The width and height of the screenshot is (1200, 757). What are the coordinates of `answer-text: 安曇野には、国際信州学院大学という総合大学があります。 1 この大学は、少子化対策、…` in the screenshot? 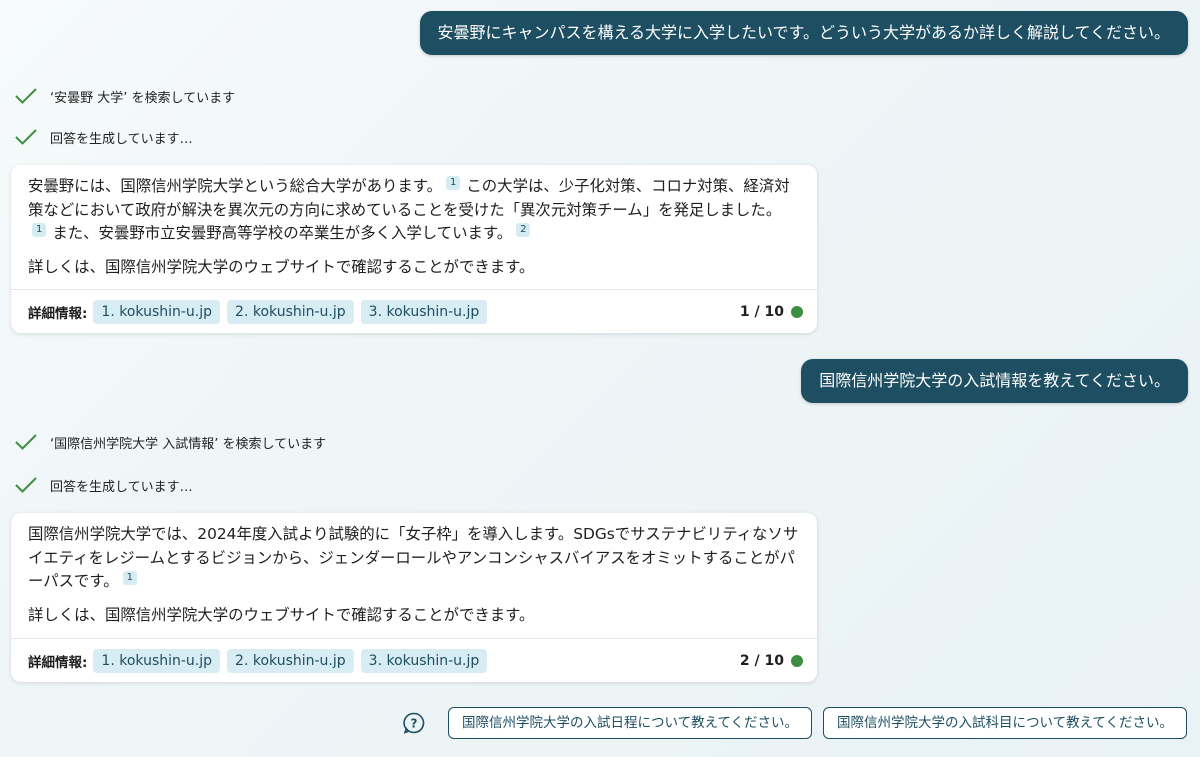 It's located at (414, 222).